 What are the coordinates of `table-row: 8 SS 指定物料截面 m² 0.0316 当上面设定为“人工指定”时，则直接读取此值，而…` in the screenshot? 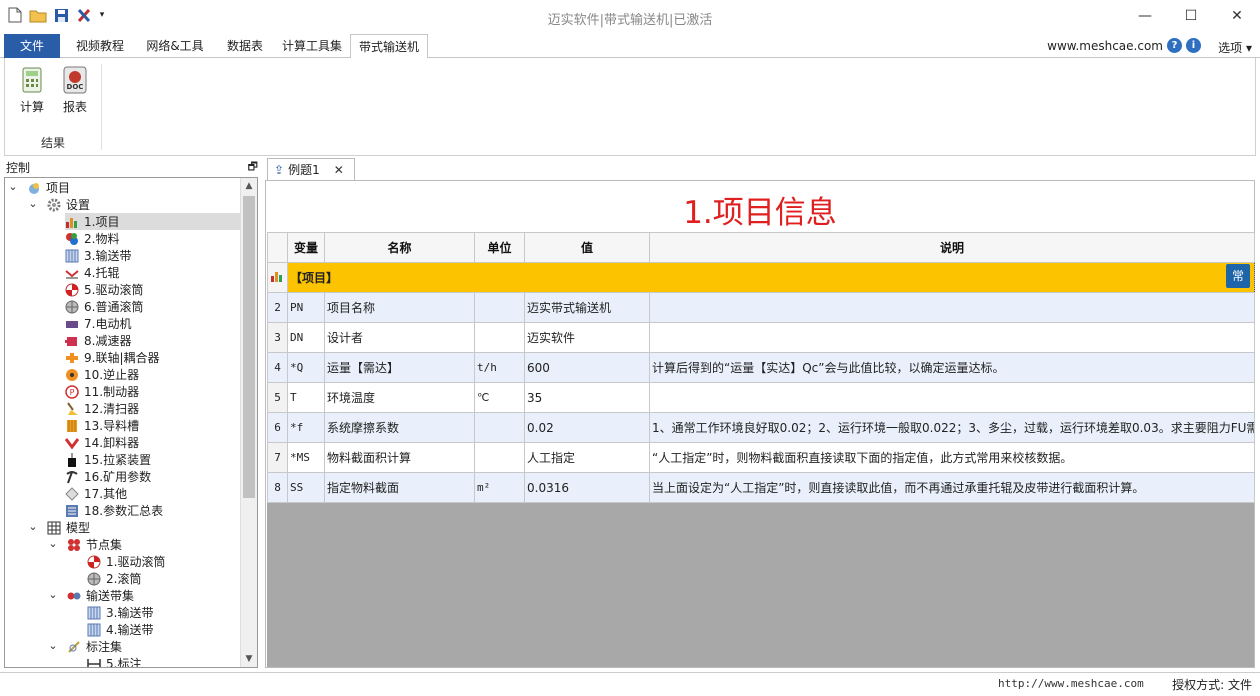 It's located at (761, 487).